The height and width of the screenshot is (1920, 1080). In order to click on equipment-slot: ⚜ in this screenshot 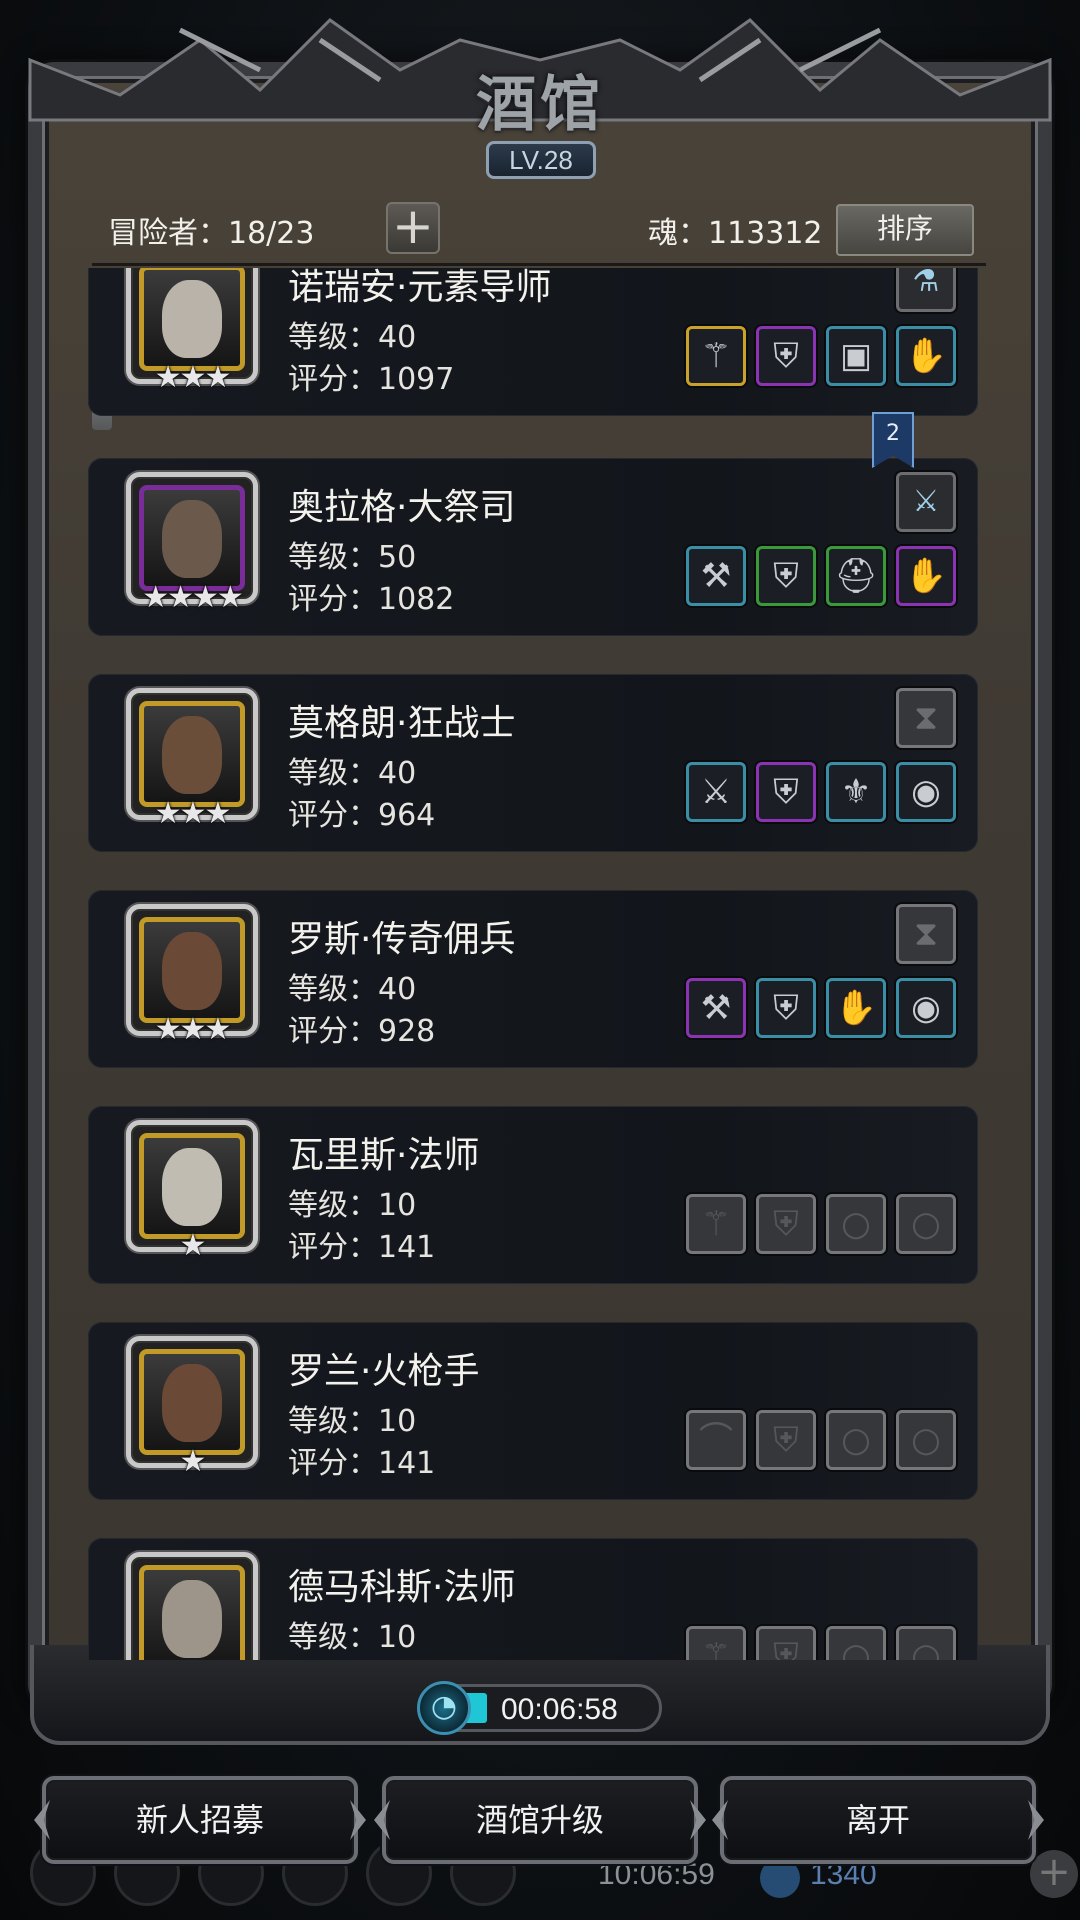, I will do `click(856, 792)`.